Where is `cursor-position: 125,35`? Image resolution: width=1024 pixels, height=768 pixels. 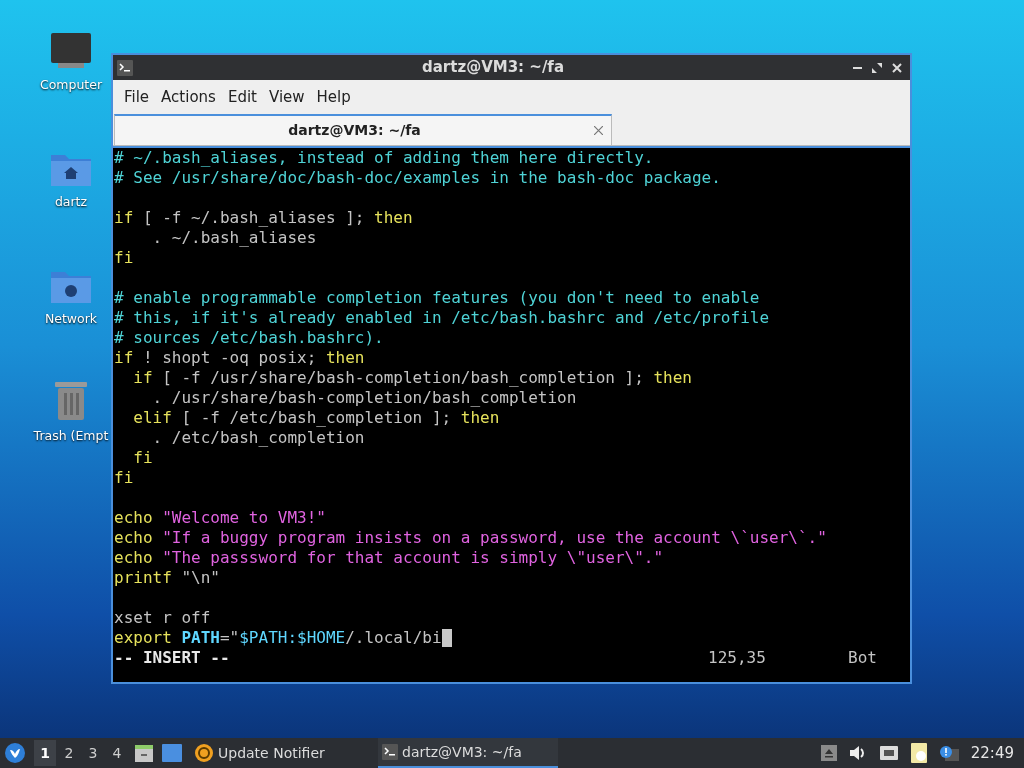 cursor-position: 125,35 is located at coordinates (737, 658).